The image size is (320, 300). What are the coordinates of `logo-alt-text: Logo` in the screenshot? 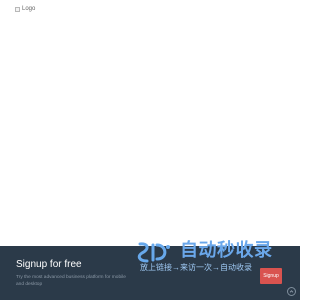 It's located at (29, 9).